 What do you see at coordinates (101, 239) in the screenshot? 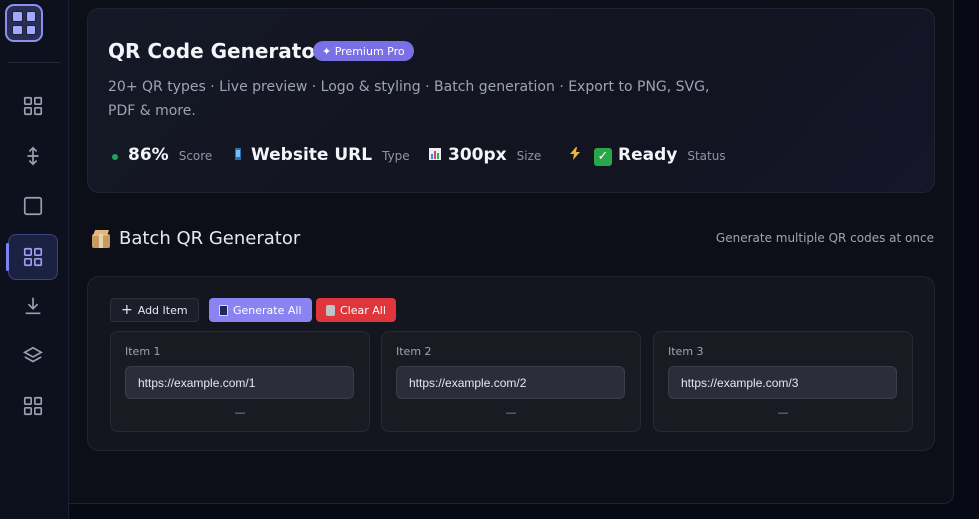
I see `package-icon` at bounding box center [101, 239].